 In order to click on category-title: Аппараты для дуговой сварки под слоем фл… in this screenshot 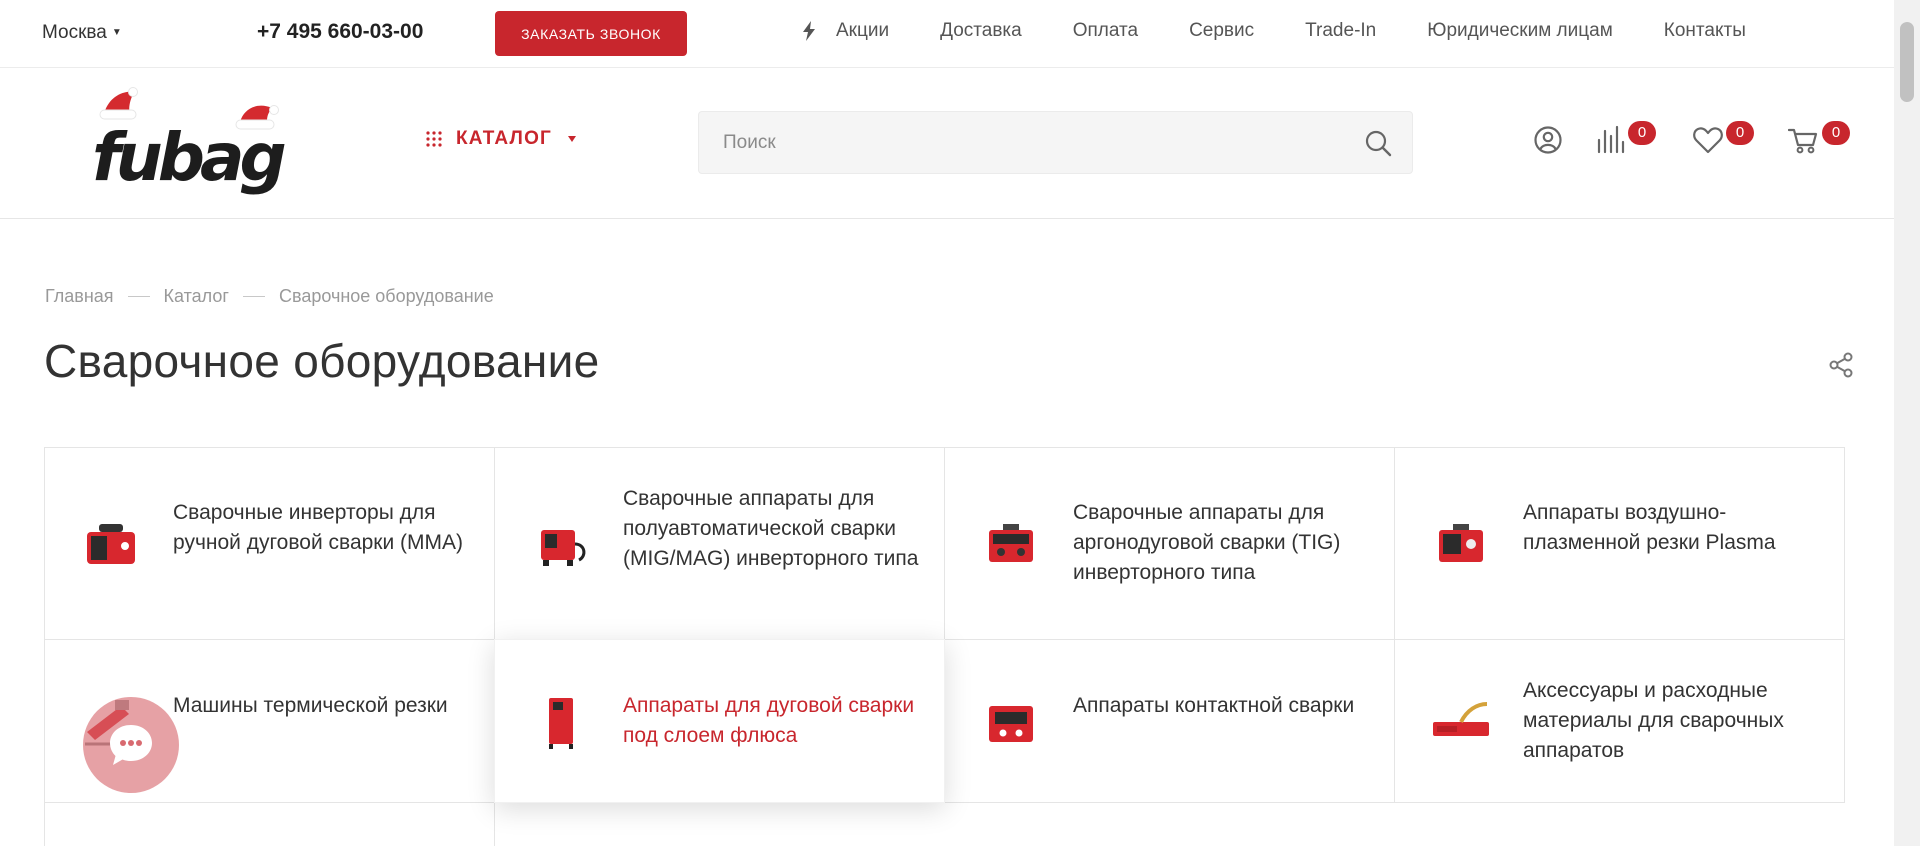, I will do `click(769, 720)`.